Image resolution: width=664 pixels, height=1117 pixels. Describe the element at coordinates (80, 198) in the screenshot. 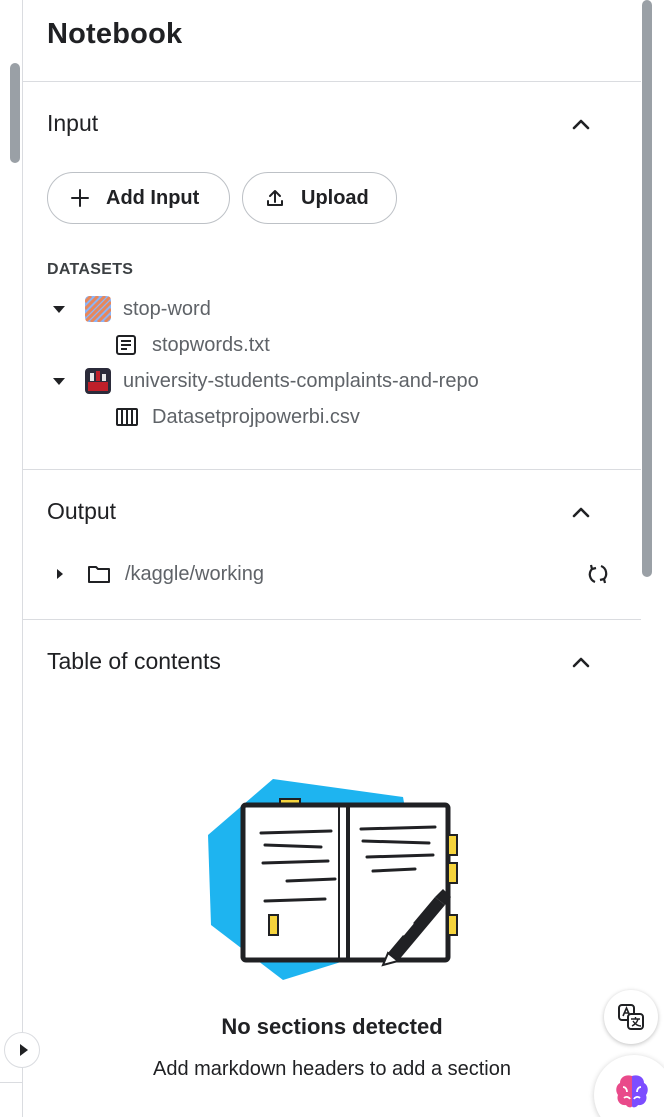

I see `plus-icon` at that location.